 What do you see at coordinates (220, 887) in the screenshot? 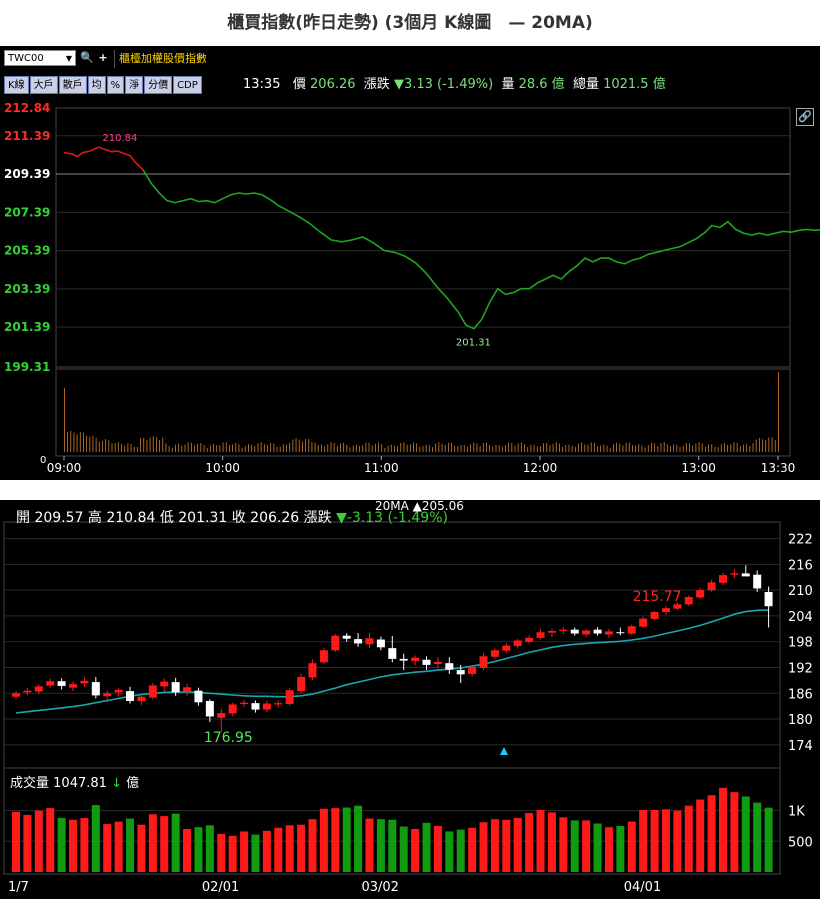
I see `x-tick-label: 02/01` at bounding box center [220, 887].